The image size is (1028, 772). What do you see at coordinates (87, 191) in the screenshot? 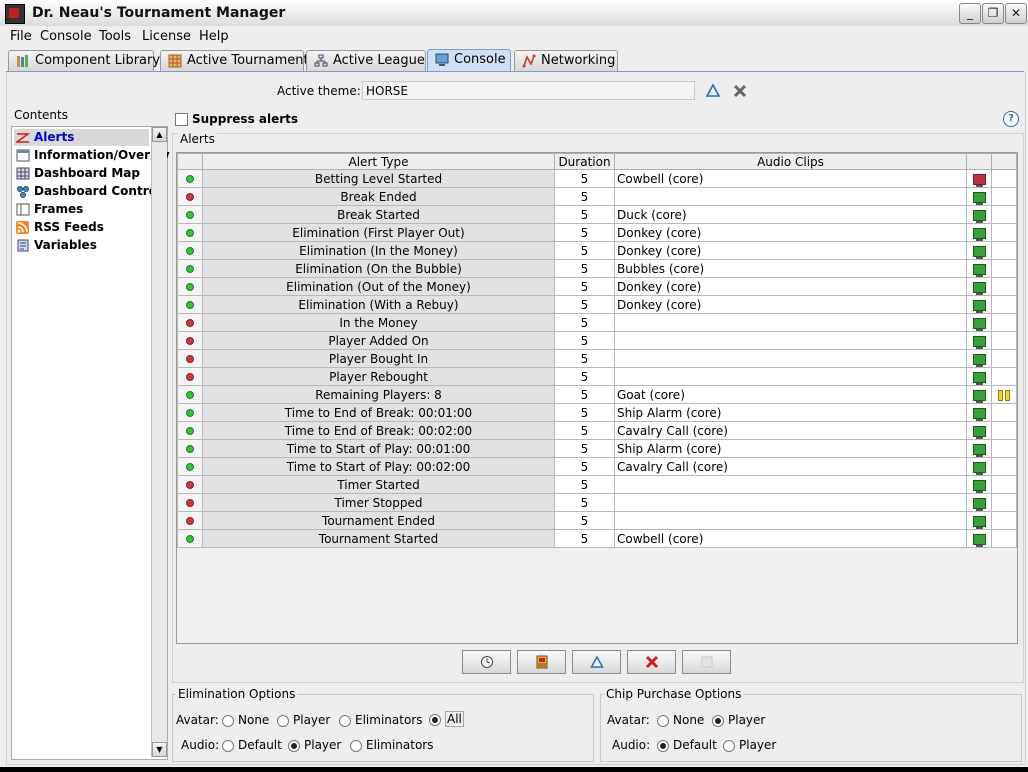
I see `tree-item-dashboard-control: Dashboard Control` at bounding box center [87, 191].